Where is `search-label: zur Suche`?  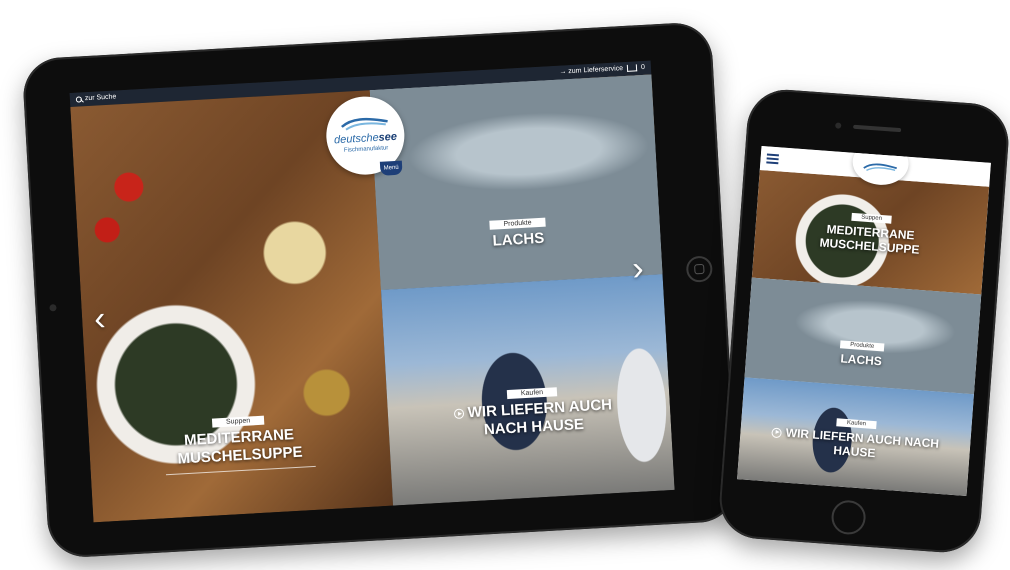
search-label: zur Suche is located at coordinates (100, 98).